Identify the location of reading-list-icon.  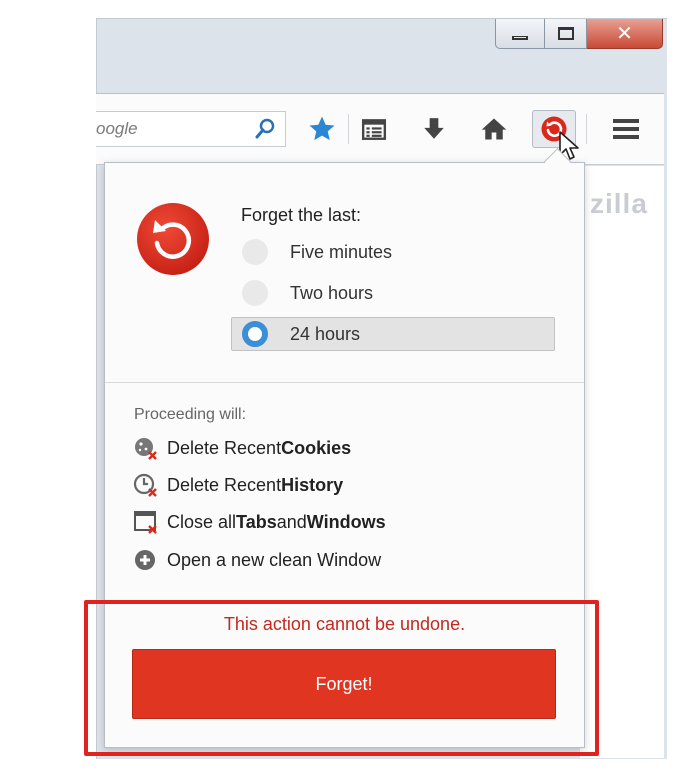
(374, 129).